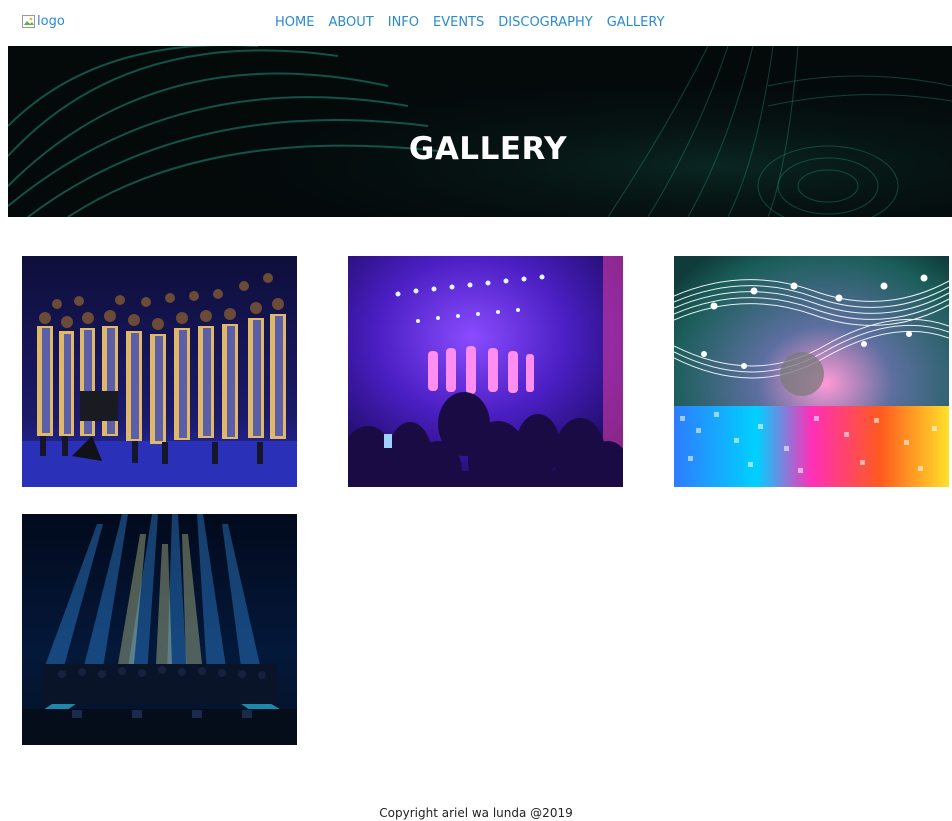 This screenshot has height=821, width=952. What do you see at coordinates (458, 23) in the screenshot?
I see `nav-events: EVENTS` at bounding box center [458, 23].